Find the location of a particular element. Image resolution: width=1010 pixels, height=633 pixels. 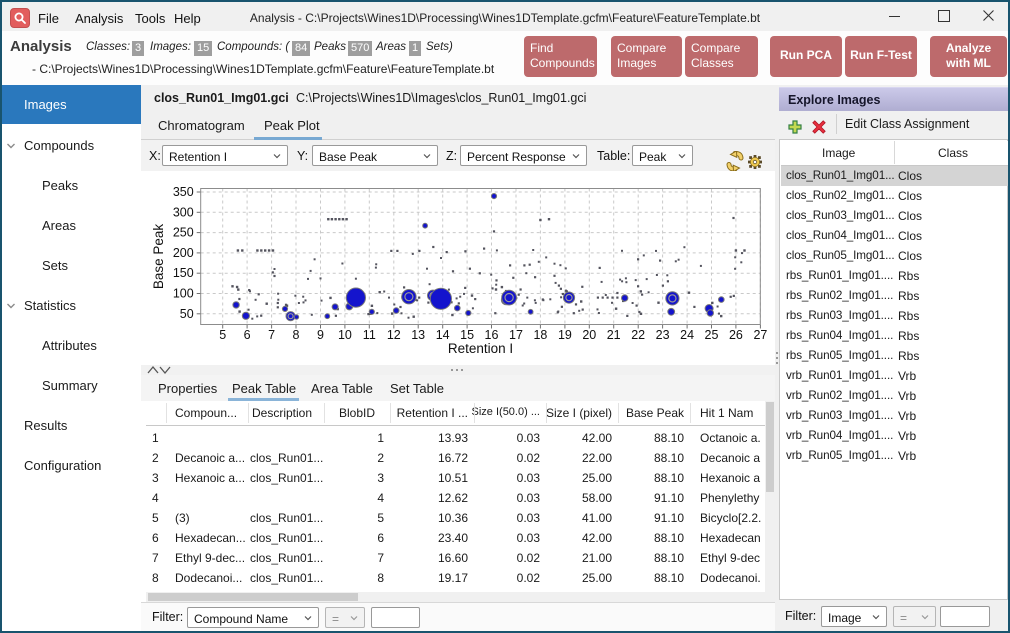

svg-text: 20 is located at coordinates (589, 335).